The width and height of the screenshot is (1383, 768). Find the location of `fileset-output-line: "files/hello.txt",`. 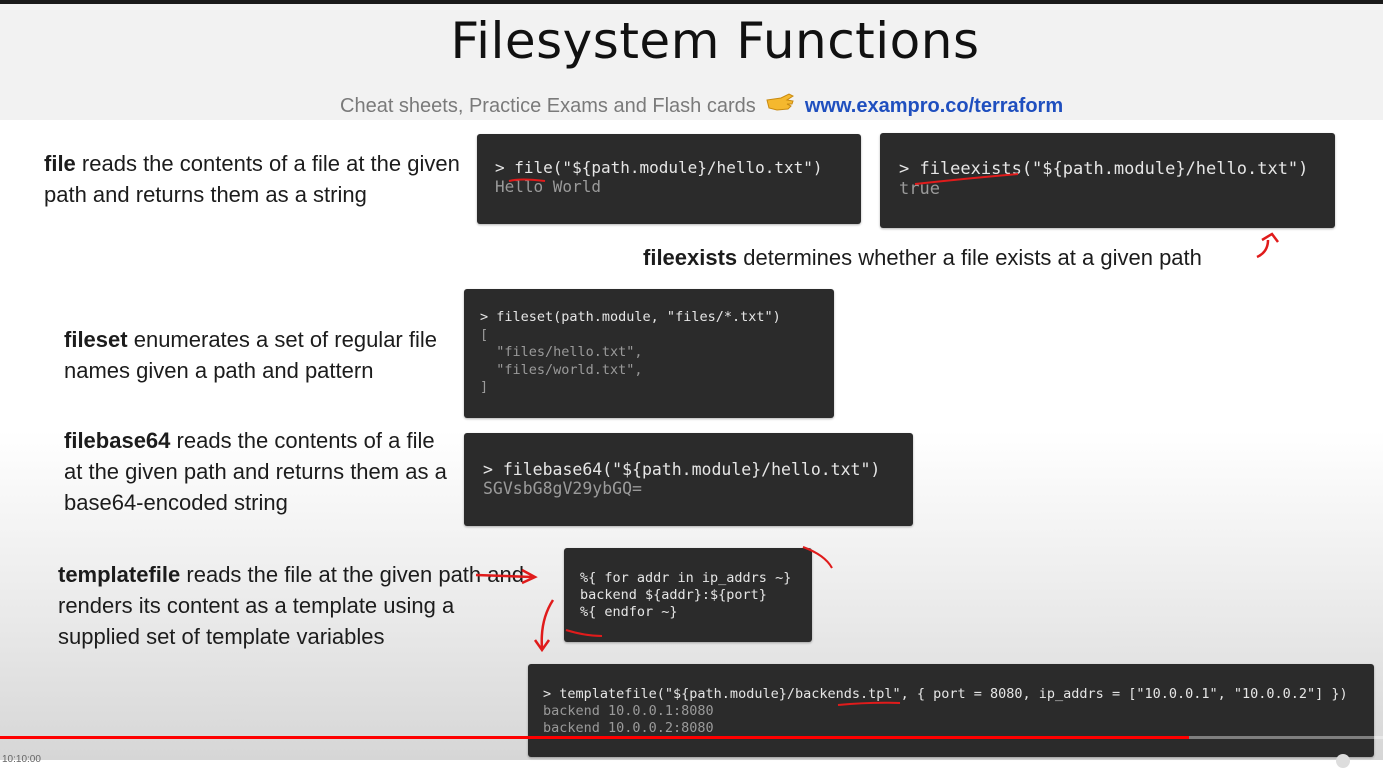

fileset-output-line: "files/hello.txt", is located at coordinates (561, 352).